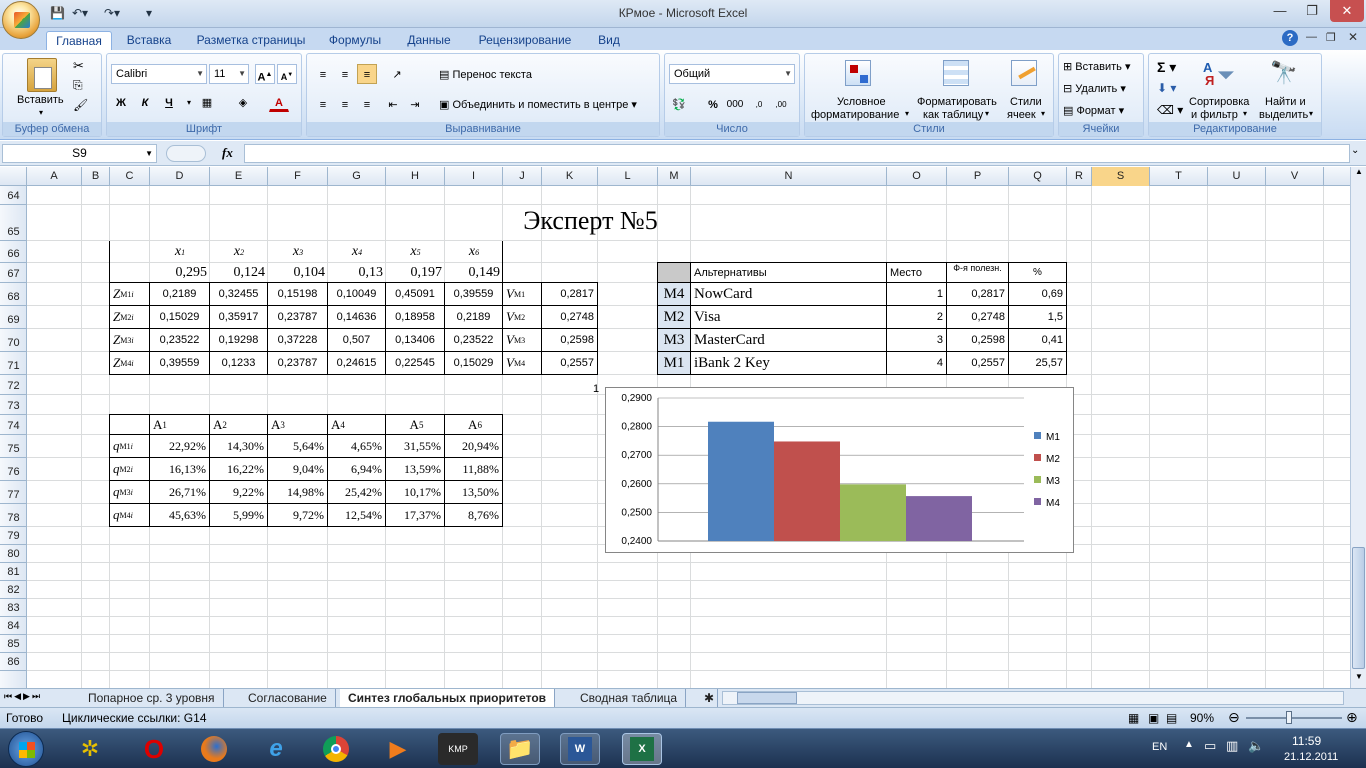  What do you see at coordinates (522, 176) in the screenshot?
I see `column-header-j: J` at bounding box center [522, 176].